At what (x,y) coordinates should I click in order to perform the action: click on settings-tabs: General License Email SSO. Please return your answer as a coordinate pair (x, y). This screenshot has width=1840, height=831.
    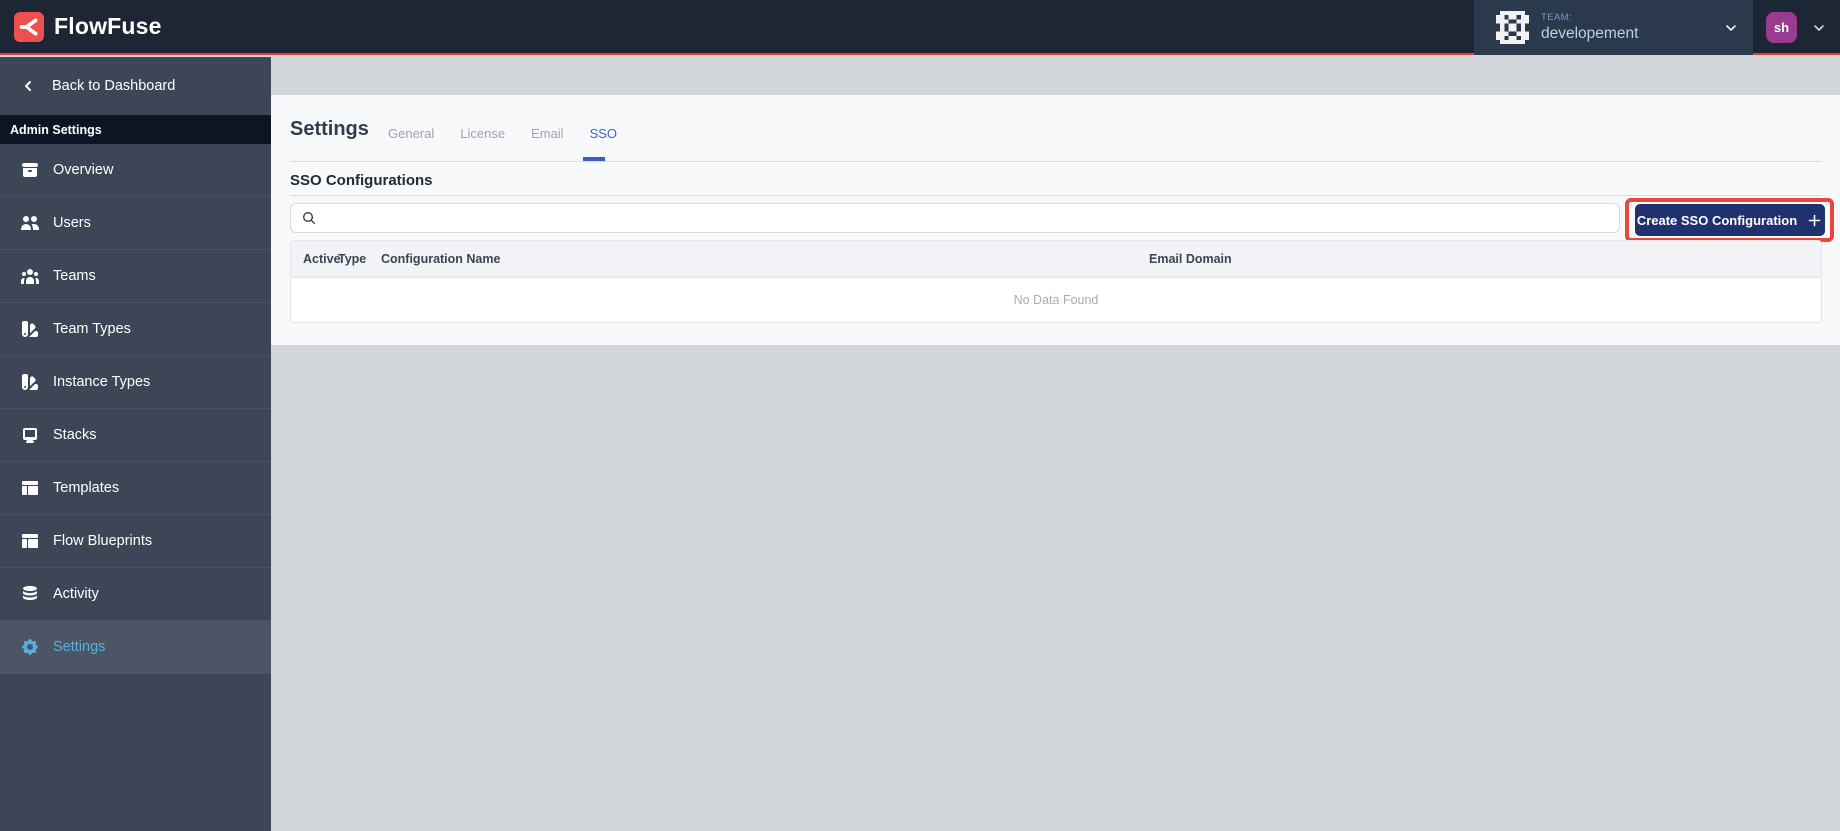
    Looking at the image, I should click on (502, 133).